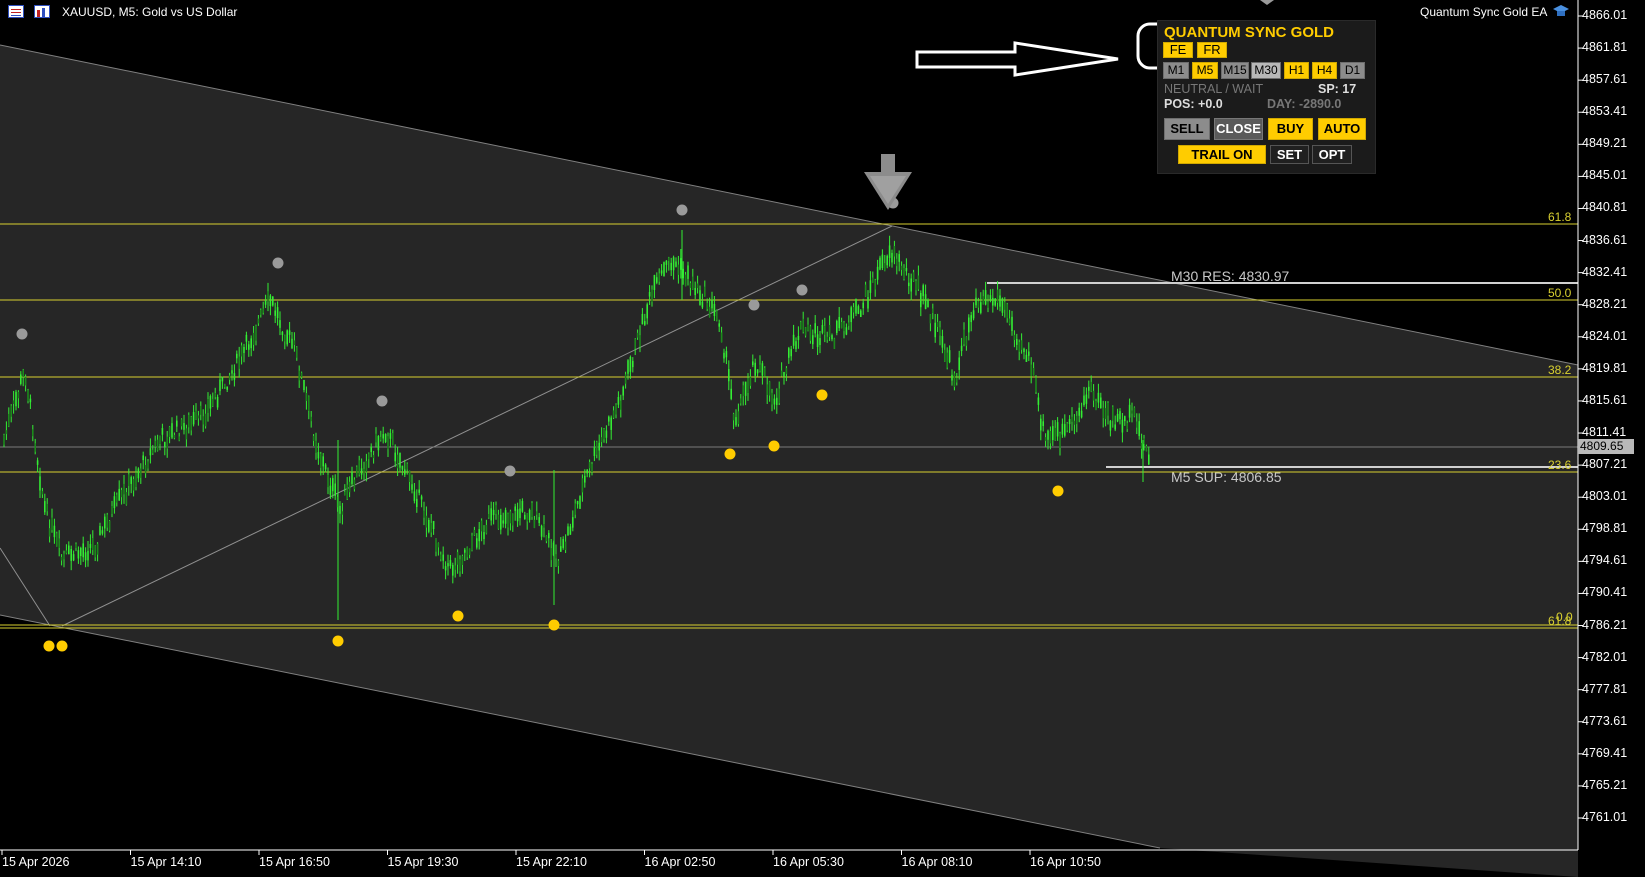  I want to click on opt-button: OPT, so click(1332, 154).